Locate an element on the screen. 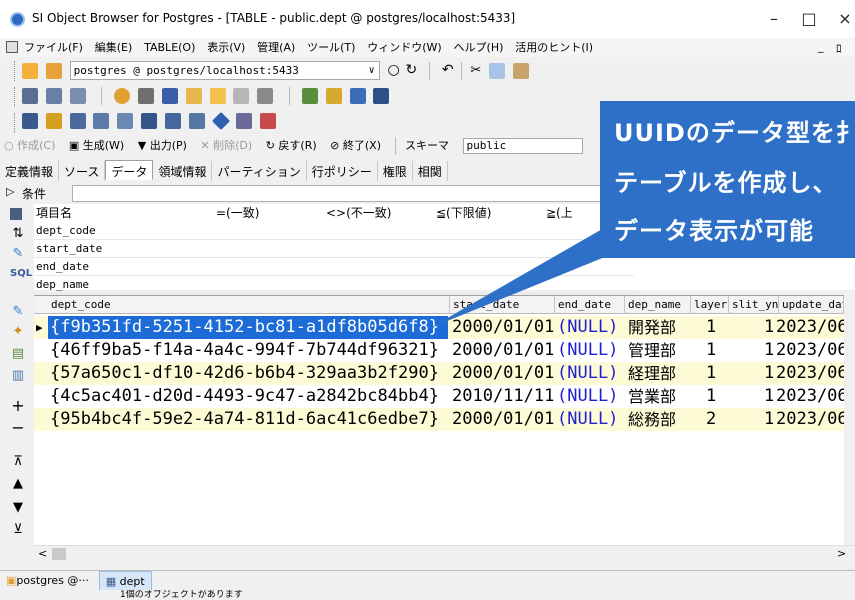 This screenshot has height=600, width=855. grid-icon is located at coordinates (265, 96).